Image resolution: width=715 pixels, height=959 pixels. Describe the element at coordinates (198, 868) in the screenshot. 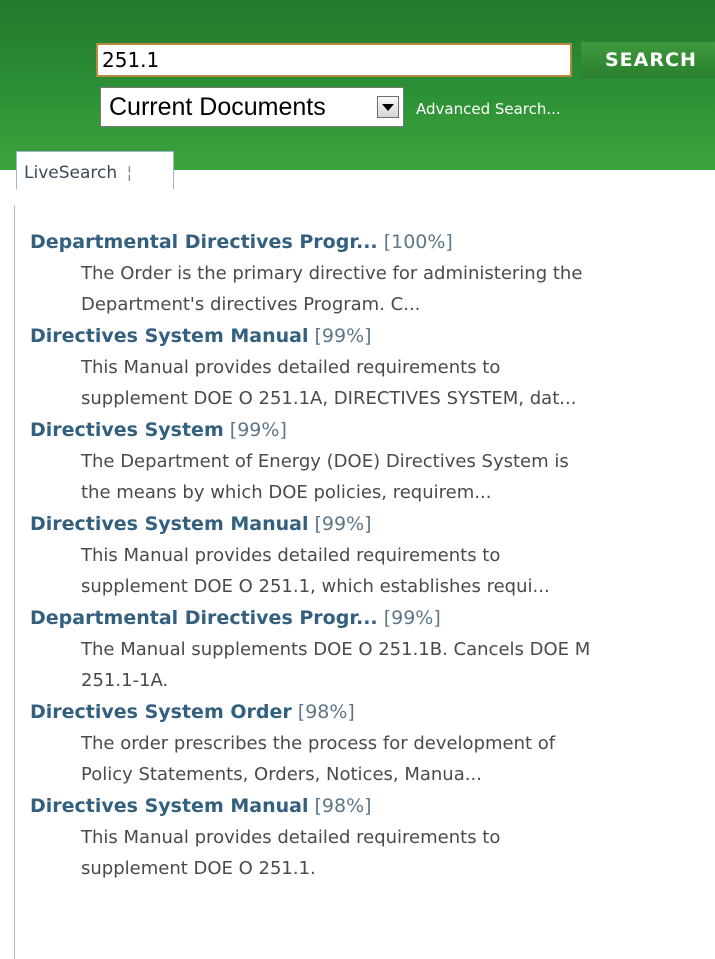

I see `result-description-line: supplement DOE O 251.1.` at that location.